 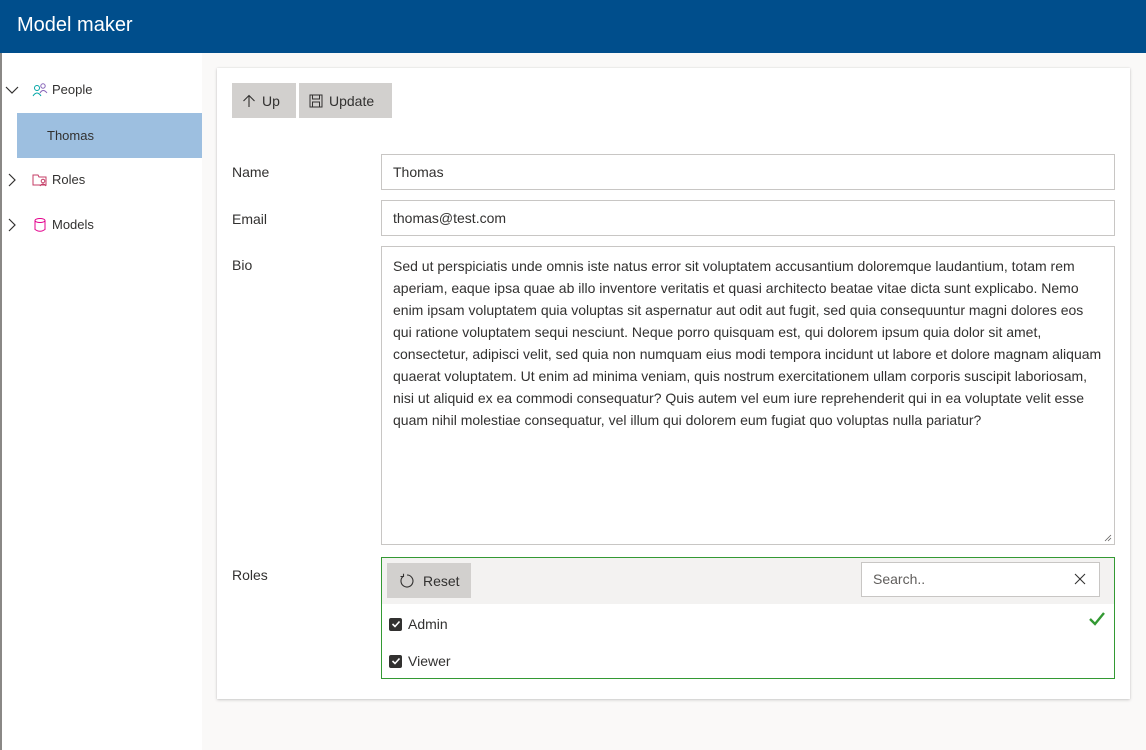 I want to click on tree-item-people: People, so click(x=102, y=89).